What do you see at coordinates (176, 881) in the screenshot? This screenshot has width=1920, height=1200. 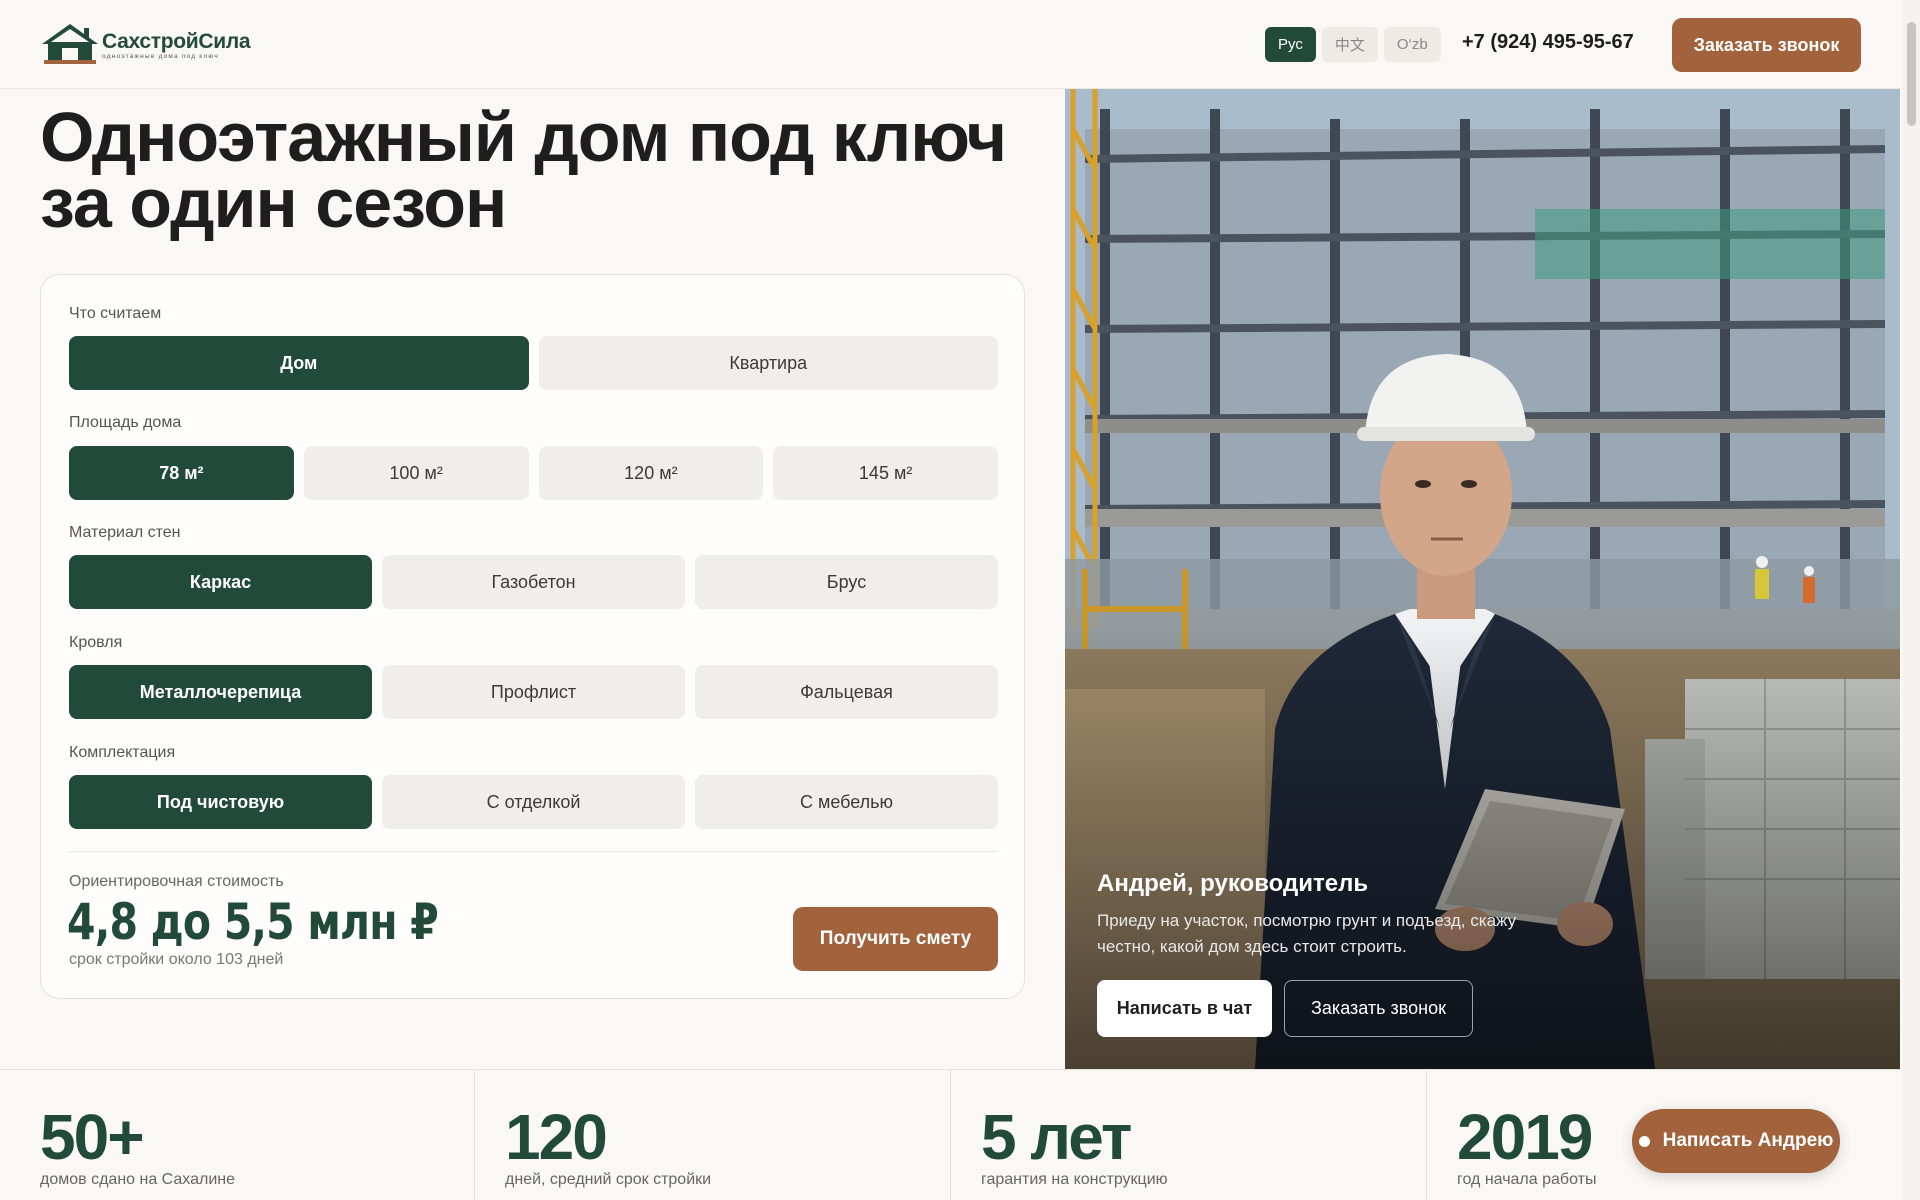 I see `cost-label: Ориентировочная стоимость` at bounding box center [176, 881].